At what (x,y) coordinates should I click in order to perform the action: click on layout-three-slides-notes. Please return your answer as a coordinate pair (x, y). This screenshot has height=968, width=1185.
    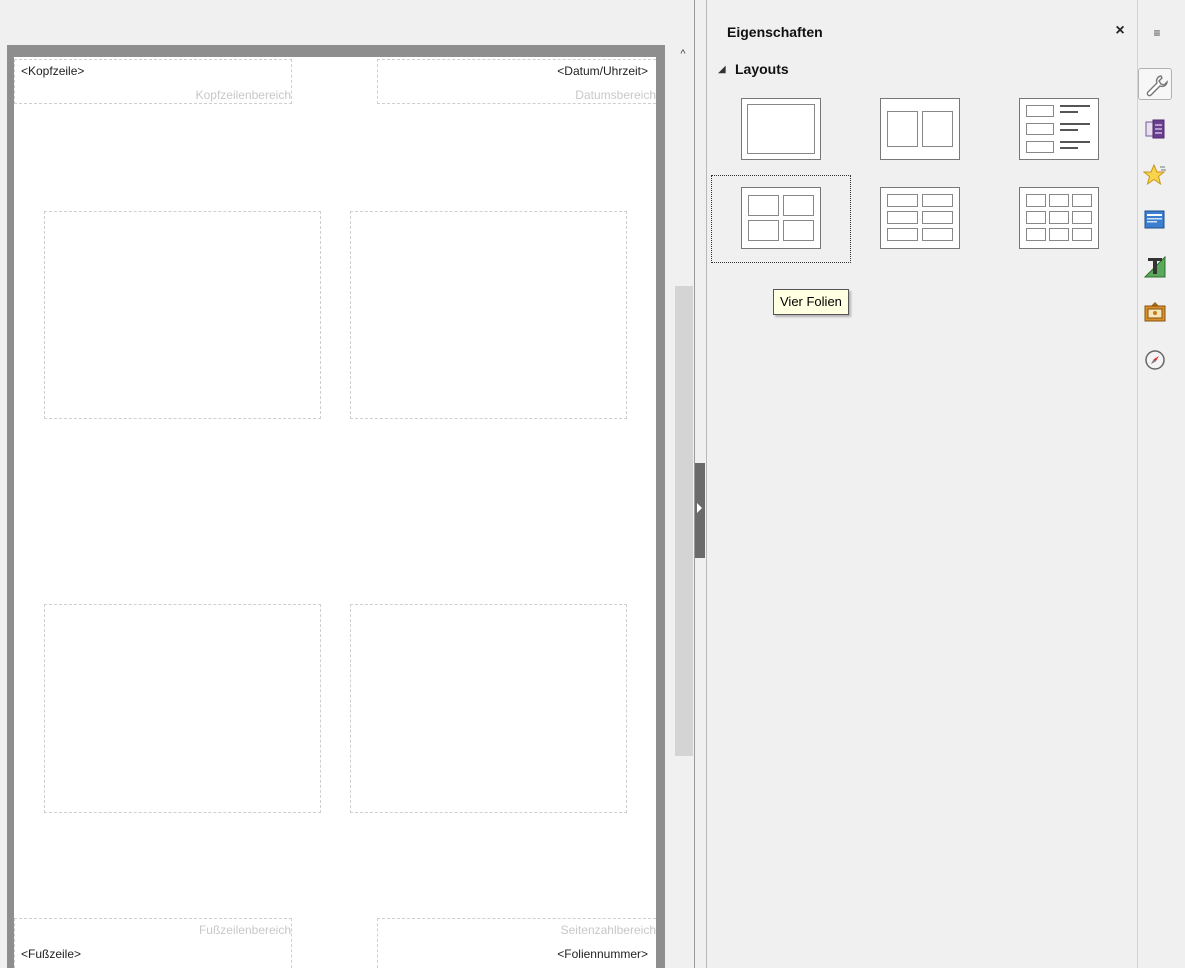
    Looking at the image, I should click on (1059, 130).